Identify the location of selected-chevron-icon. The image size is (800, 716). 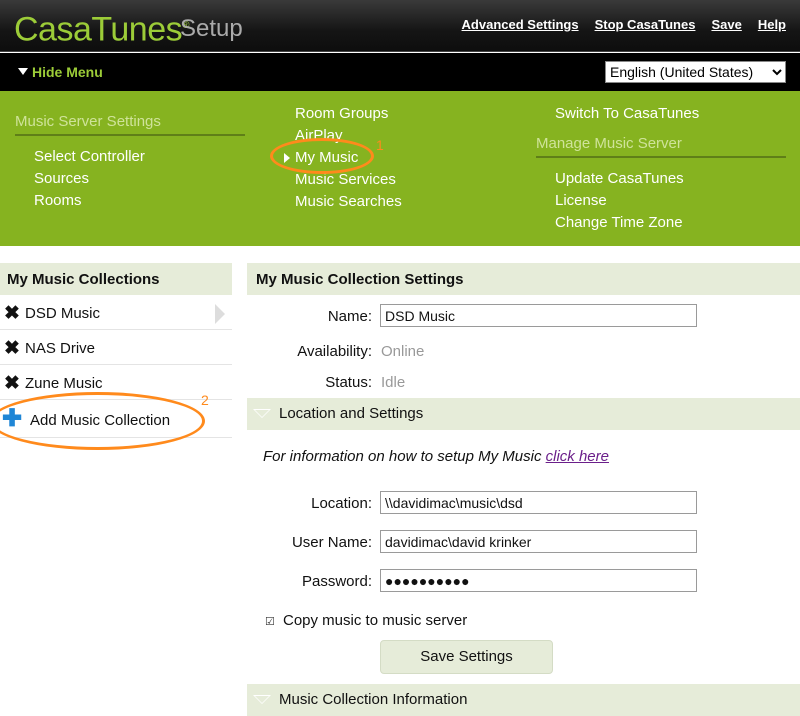
(220, 314).